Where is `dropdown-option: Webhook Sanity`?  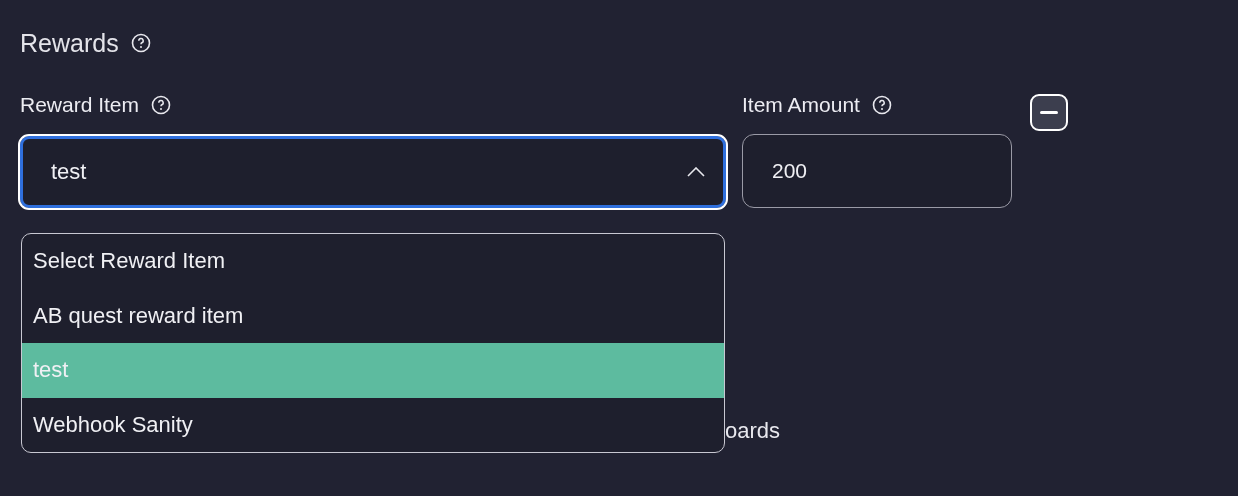 dropdown-option: Webhook Sanity is located at coordinates (373, 424).